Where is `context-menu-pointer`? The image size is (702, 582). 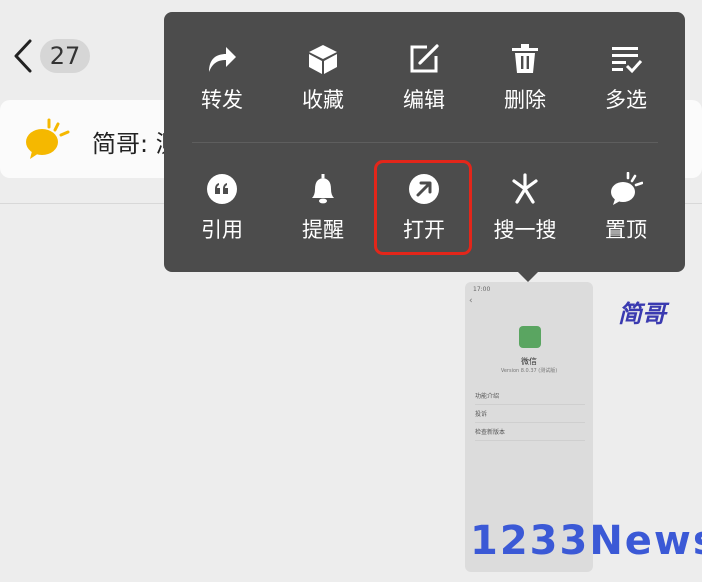 context-menu-pointer is located at coordinates (528, 277).